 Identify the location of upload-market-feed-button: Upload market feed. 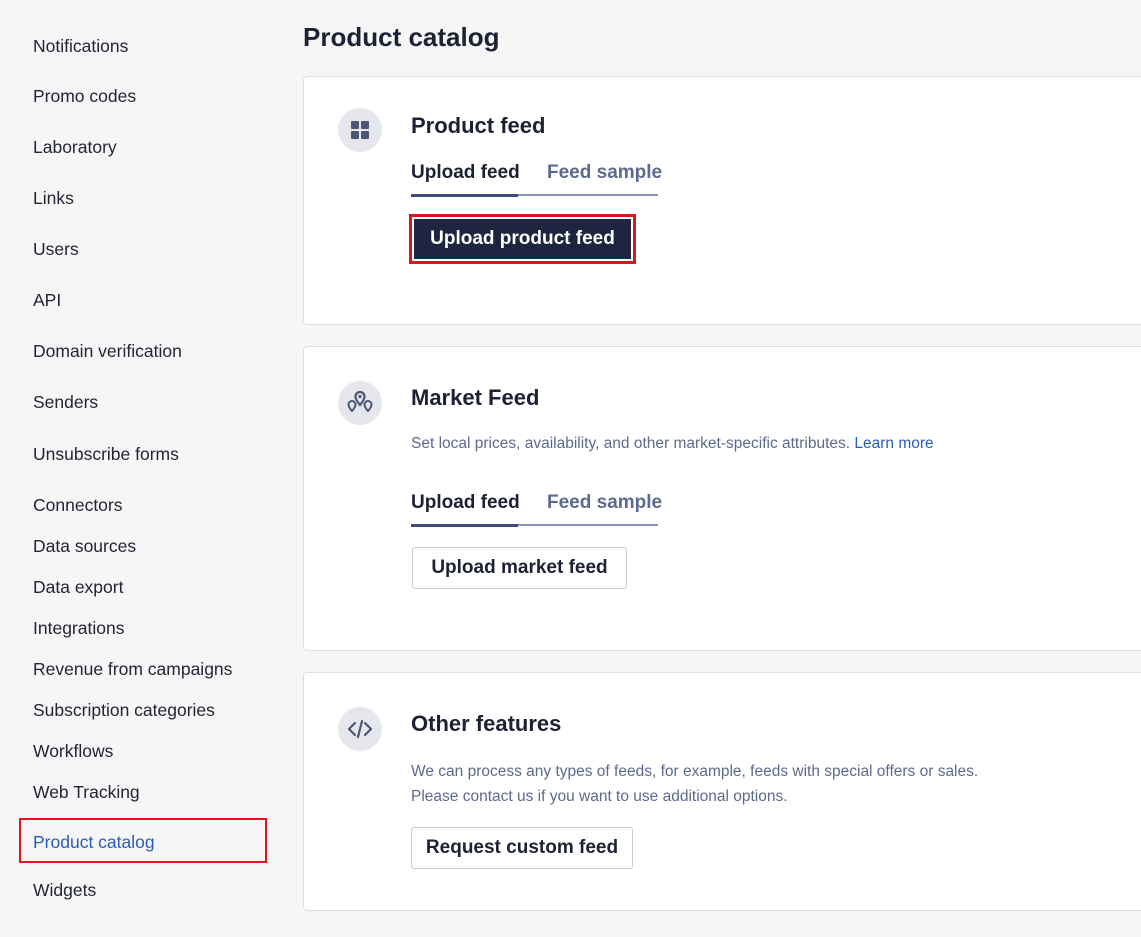
(519, 568).